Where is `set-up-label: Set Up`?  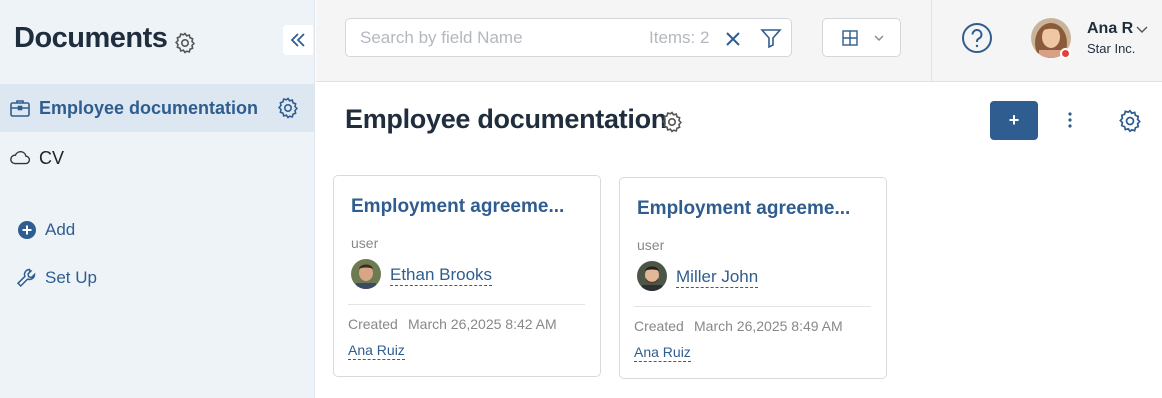
set-up-label: Set Up is located at coordinates (71, 277).